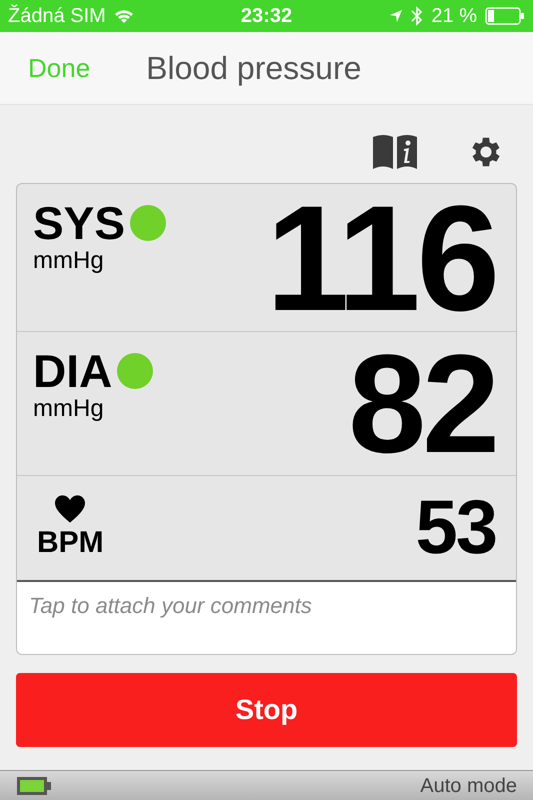 The width and height of the screenshot is (533, 800). What do you see at coordinates (79, 223) in the screenshot?
I see `reading-label: SYS` at bounding box center [79, 223].